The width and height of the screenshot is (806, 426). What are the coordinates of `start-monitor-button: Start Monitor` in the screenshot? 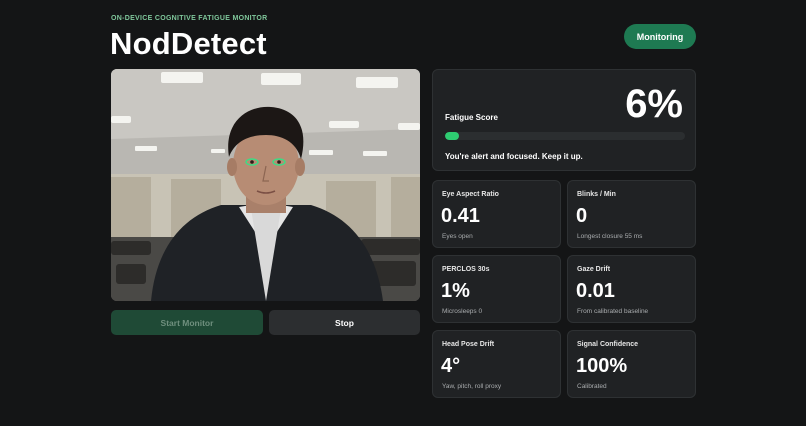 It's located at (187, 322).